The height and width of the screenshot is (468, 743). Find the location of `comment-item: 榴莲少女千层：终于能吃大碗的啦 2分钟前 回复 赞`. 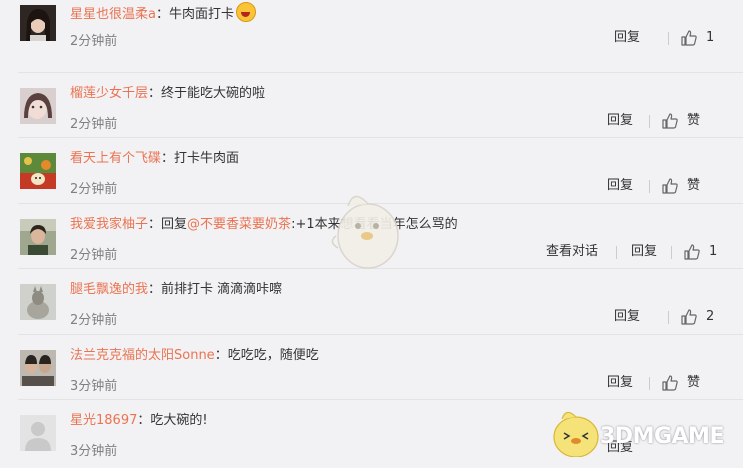

comment-item: 榴莲少女千层：终于能吃大碗的啦 2分钟前 回复 赞 is located at coordinates (371, 106).